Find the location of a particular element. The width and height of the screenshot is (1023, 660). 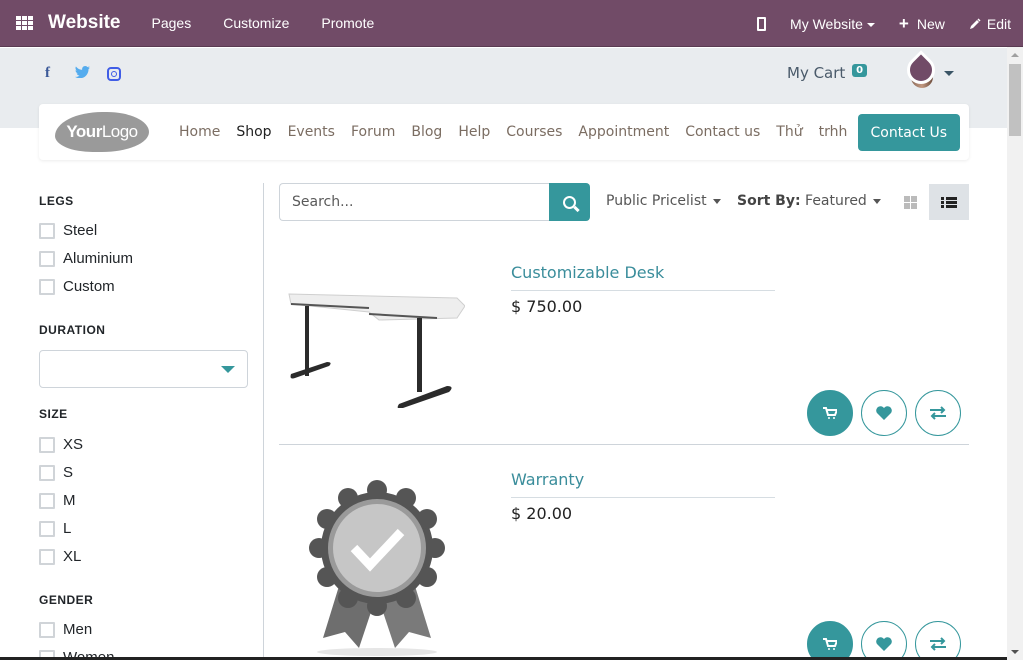

twitter-icon is located at coordinates (91, 73).